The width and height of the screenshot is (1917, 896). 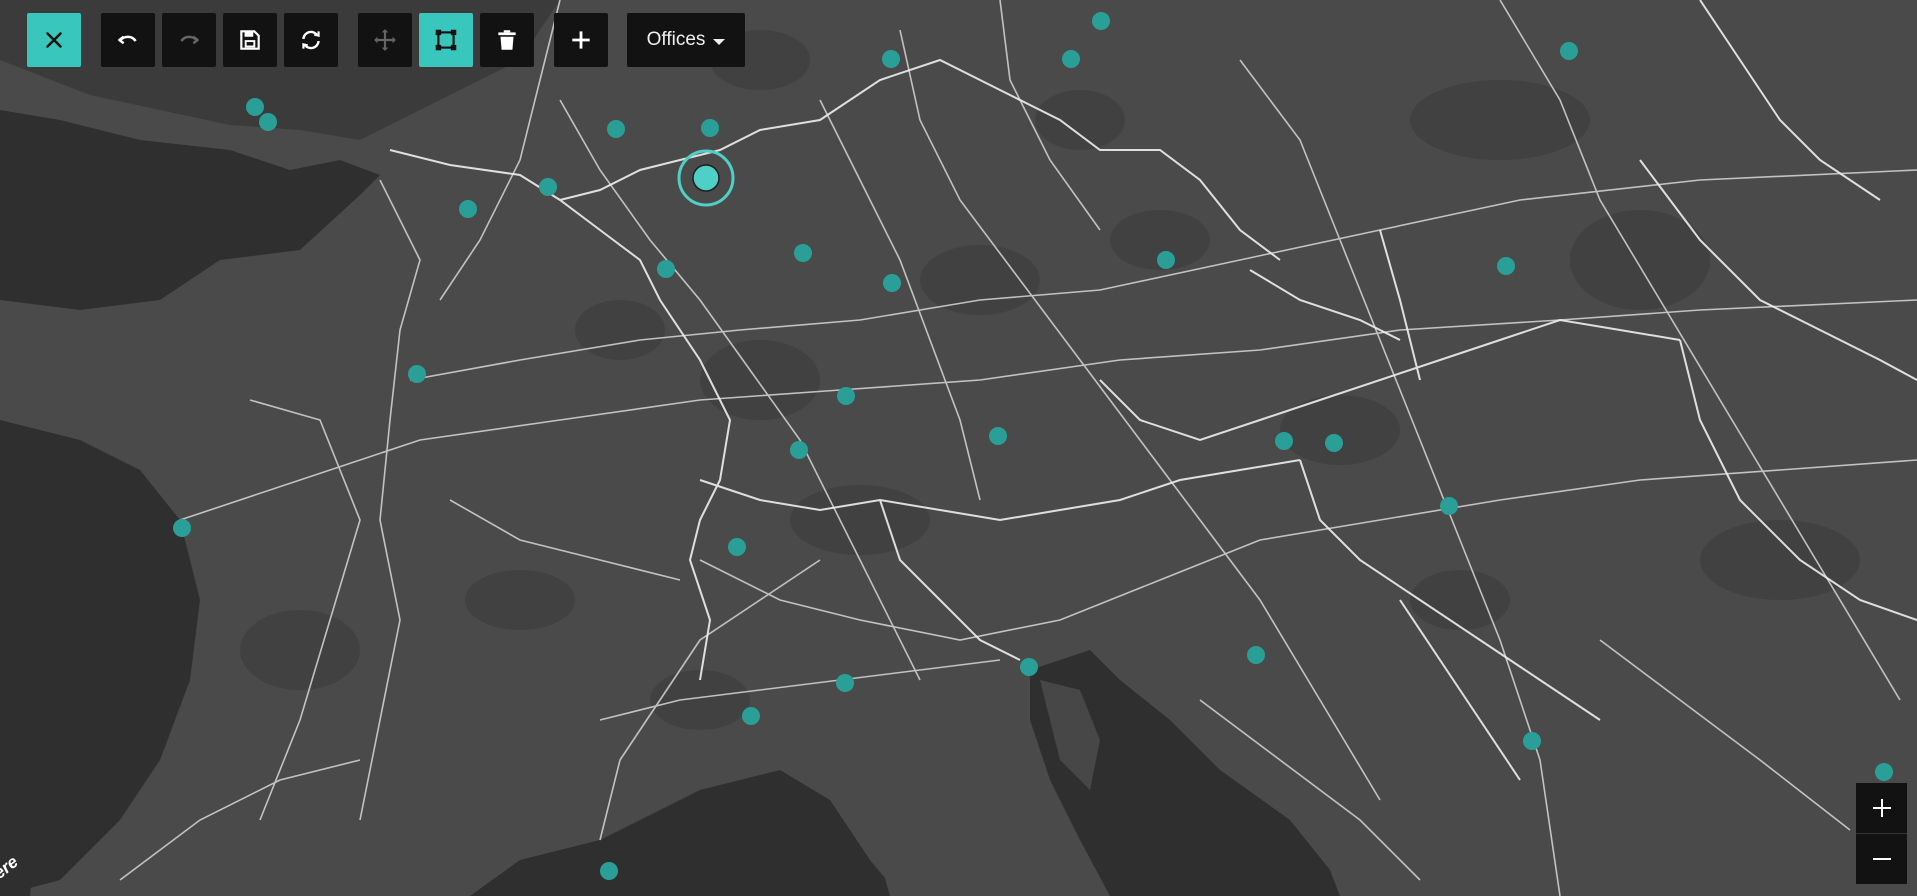 What do you see at coordinates (676, 39) in the screenshot?
I see `layer-dropdown-label: Offices` at bounding box center [676, 39].